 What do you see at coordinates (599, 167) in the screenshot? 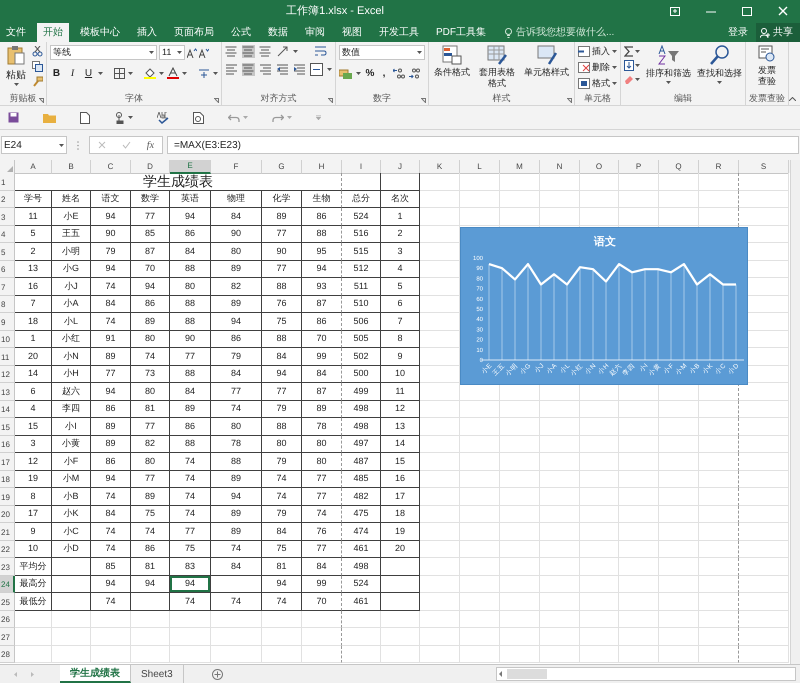
I see `column-header: O` at bounding box center [599, 167].